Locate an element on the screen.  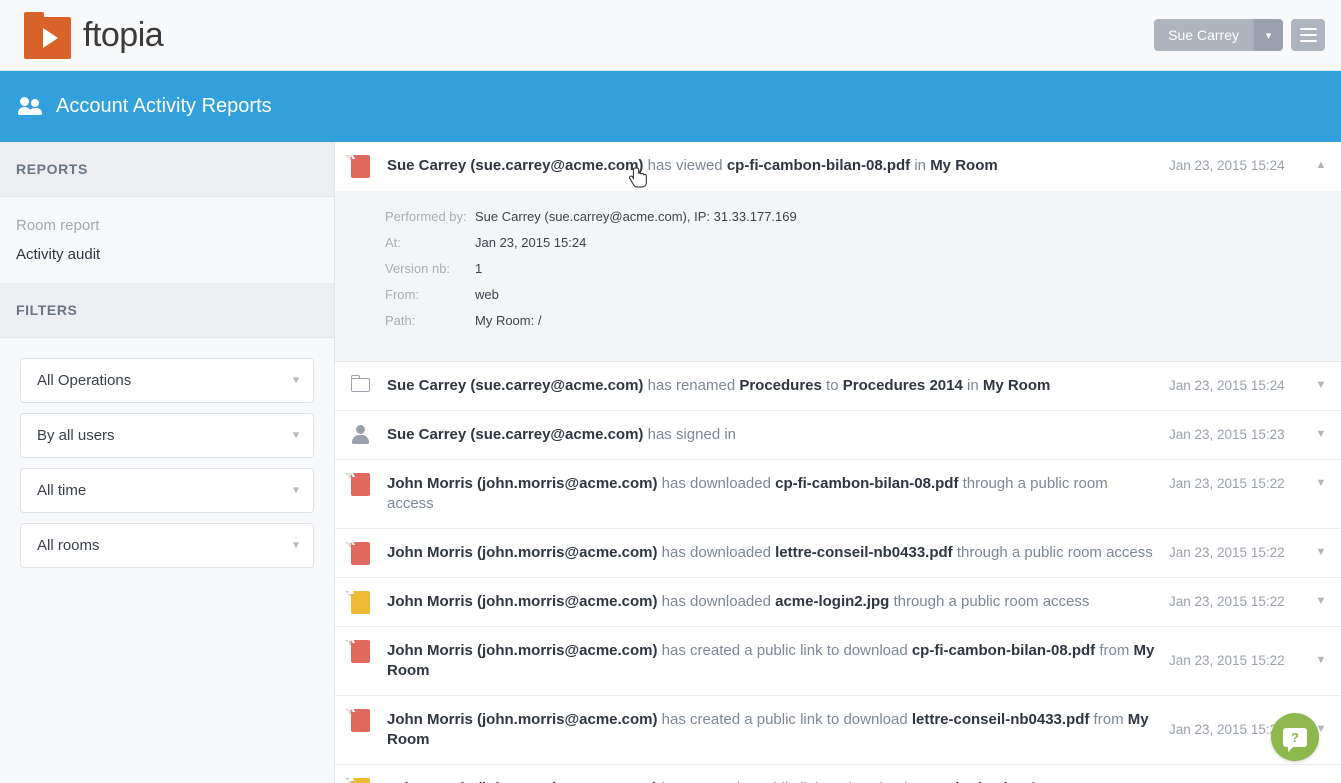
ftopia-play-logo-icon is located at coordinates (47, 35).